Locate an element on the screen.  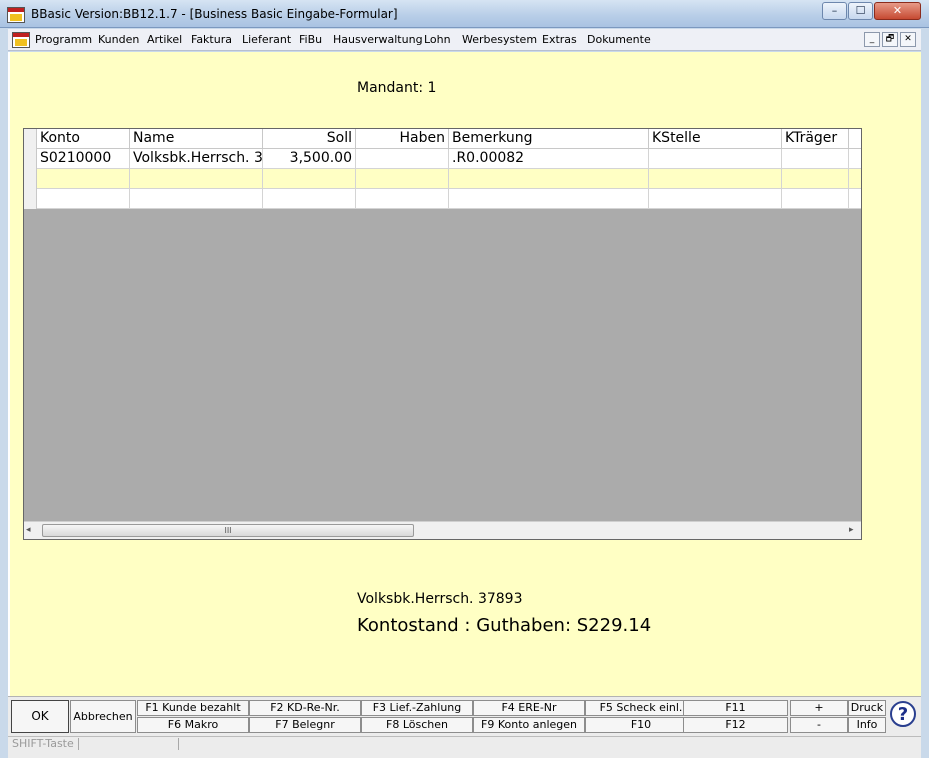
app-icon is located at coordinates (16, 15).